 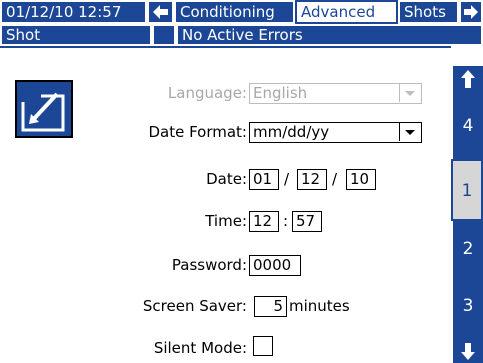 What do you see at coordinates (76, 35) in the screenshot?
I see `mode-indicator: Shot` at bounding box center [76, 35].